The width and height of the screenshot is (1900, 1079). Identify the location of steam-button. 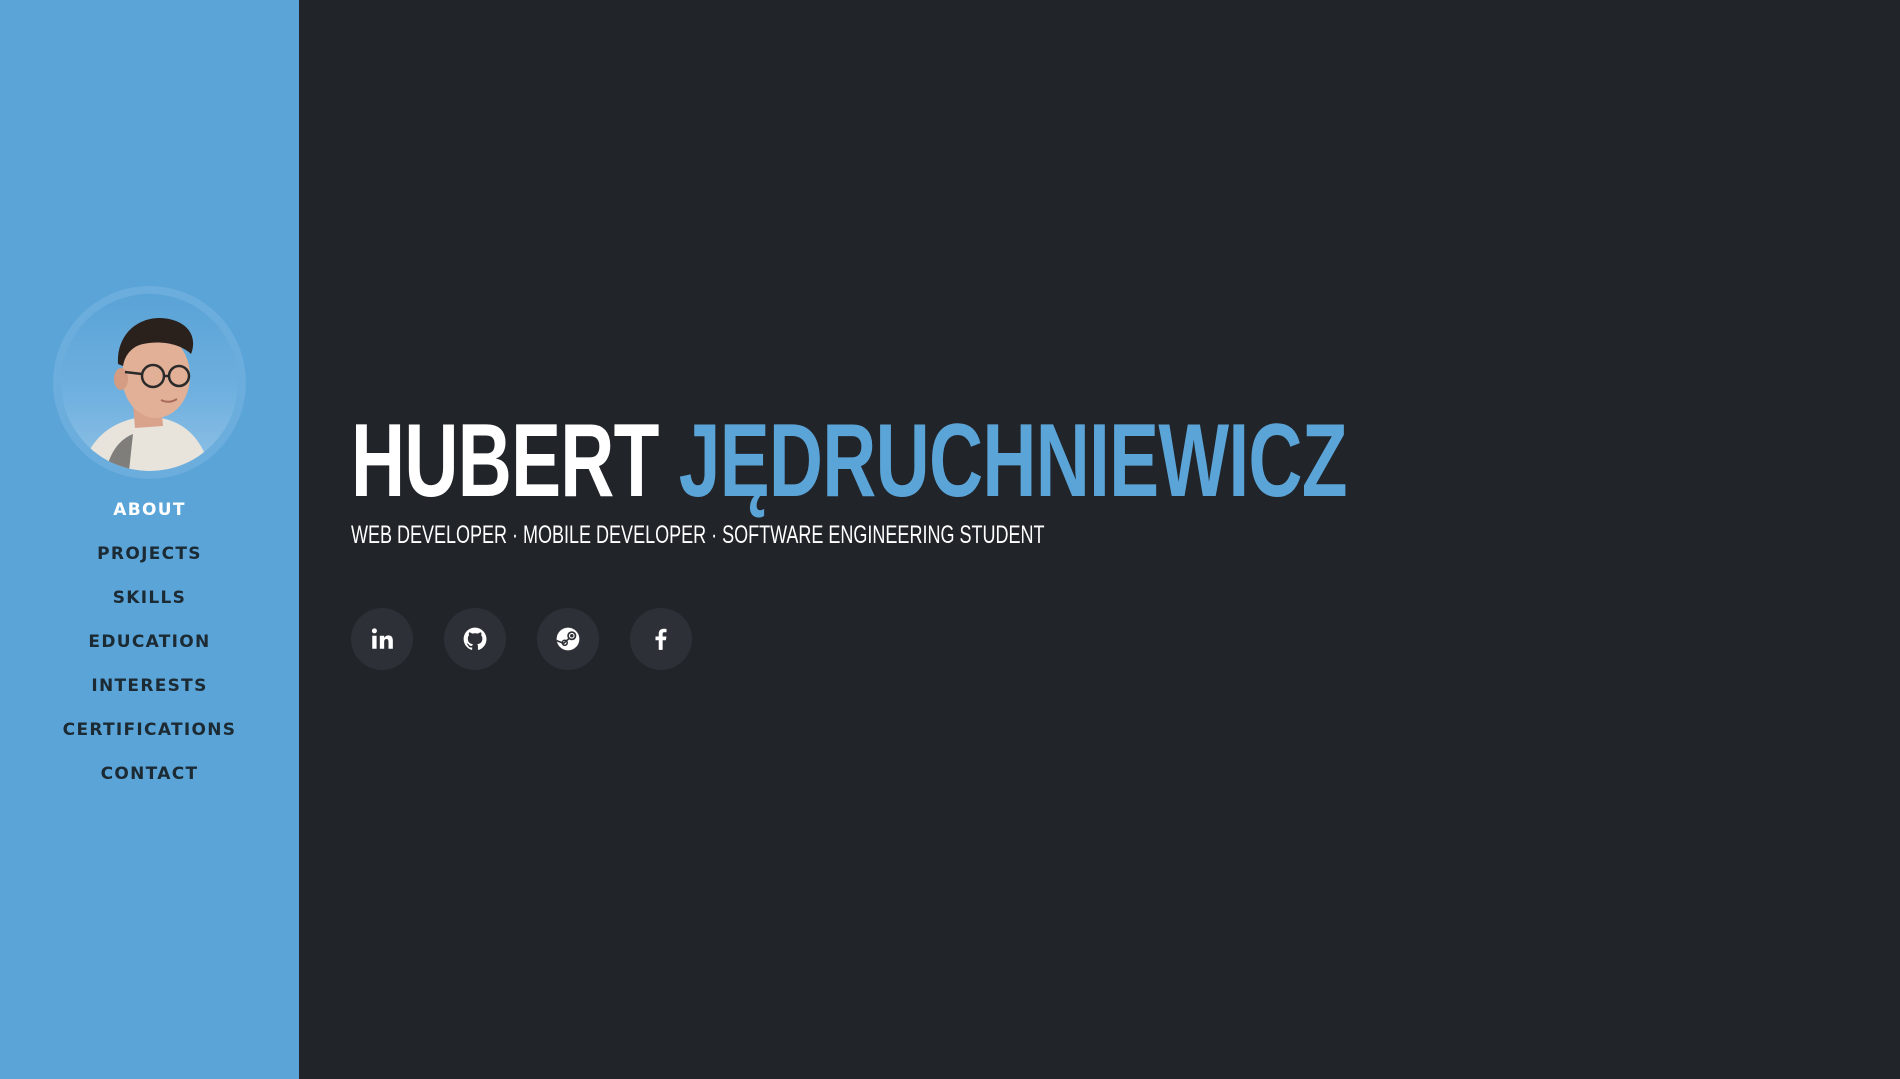
(568, 639).